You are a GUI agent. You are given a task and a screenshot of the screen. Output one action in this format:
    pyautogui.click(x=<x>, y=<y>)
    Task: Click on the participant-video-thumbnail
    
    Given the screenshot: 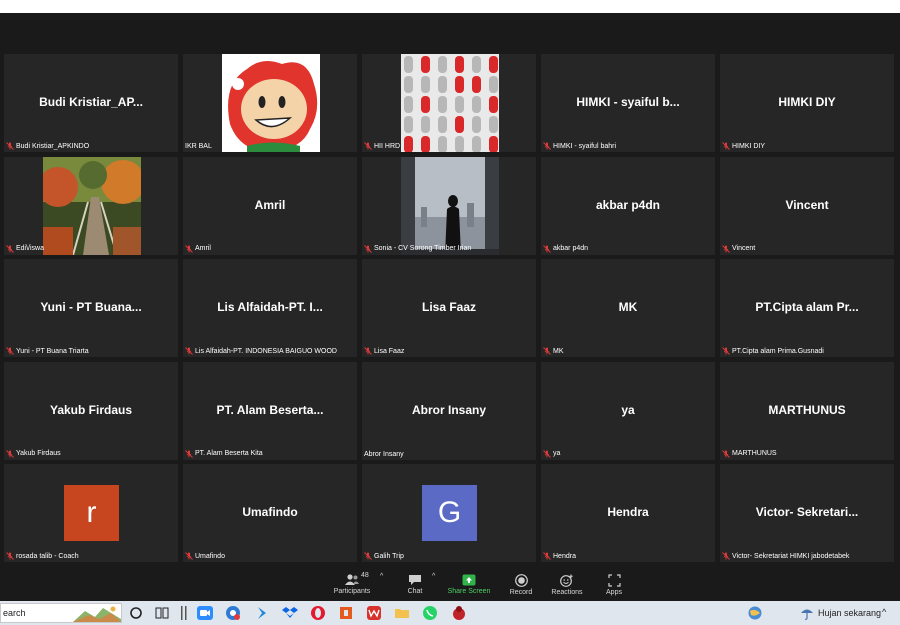 What is the action you would take?
    pyautogui.click(x=271, y=103)
    